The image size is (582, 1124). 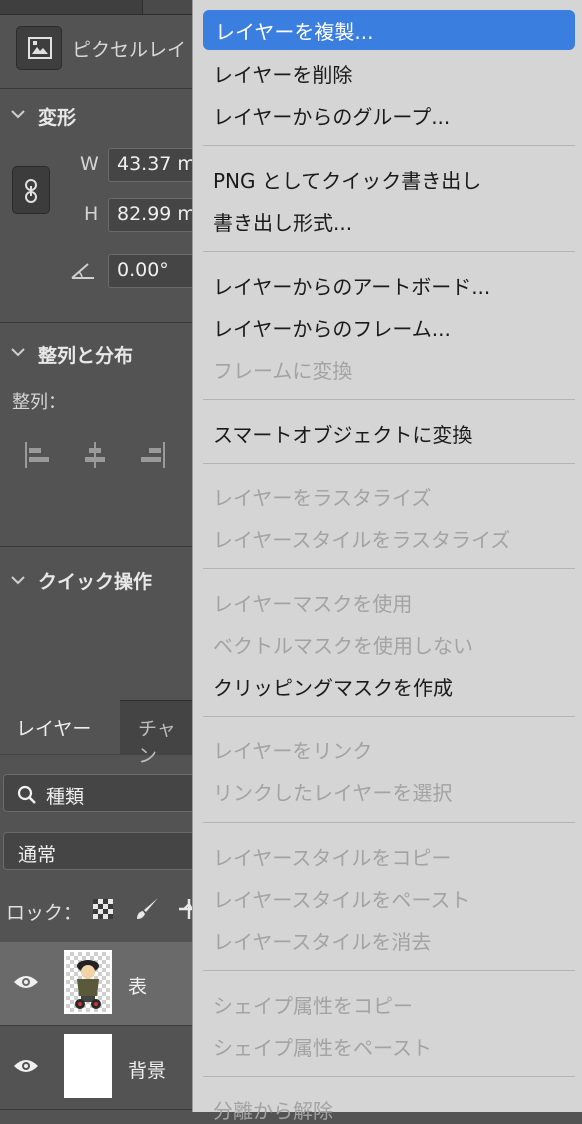 I want to click on lock-label: ロック：, so click(x=44, y=913).